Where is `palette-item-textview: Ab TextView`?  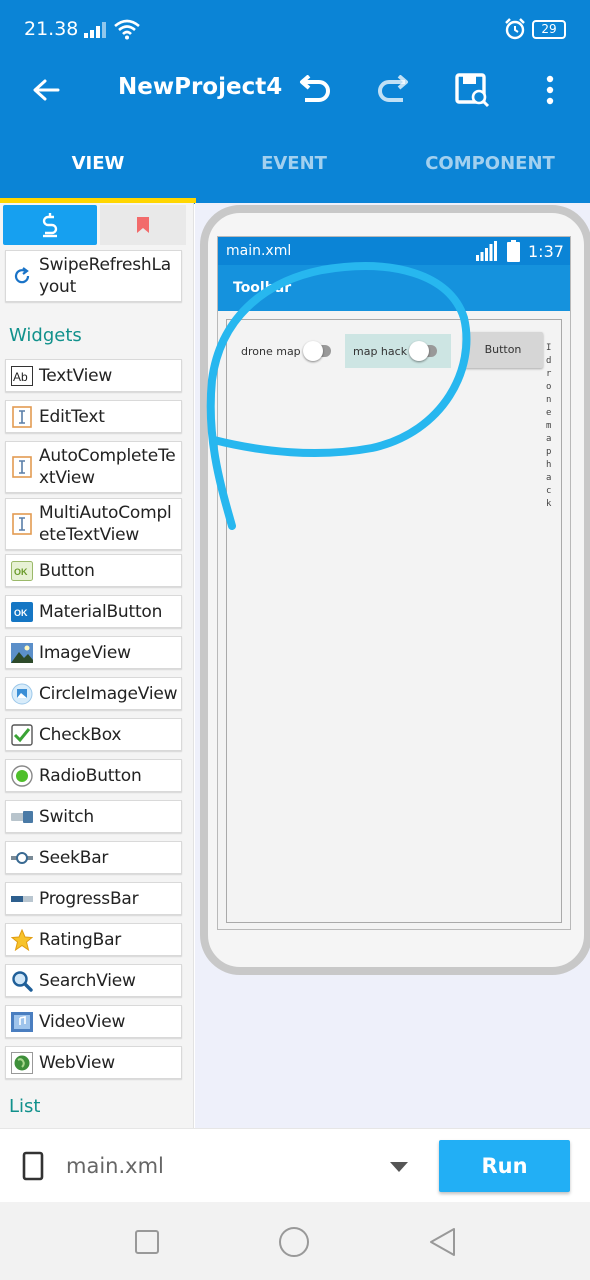 palette-item-textview: Ab TextView is located at coordinates (93, 375).